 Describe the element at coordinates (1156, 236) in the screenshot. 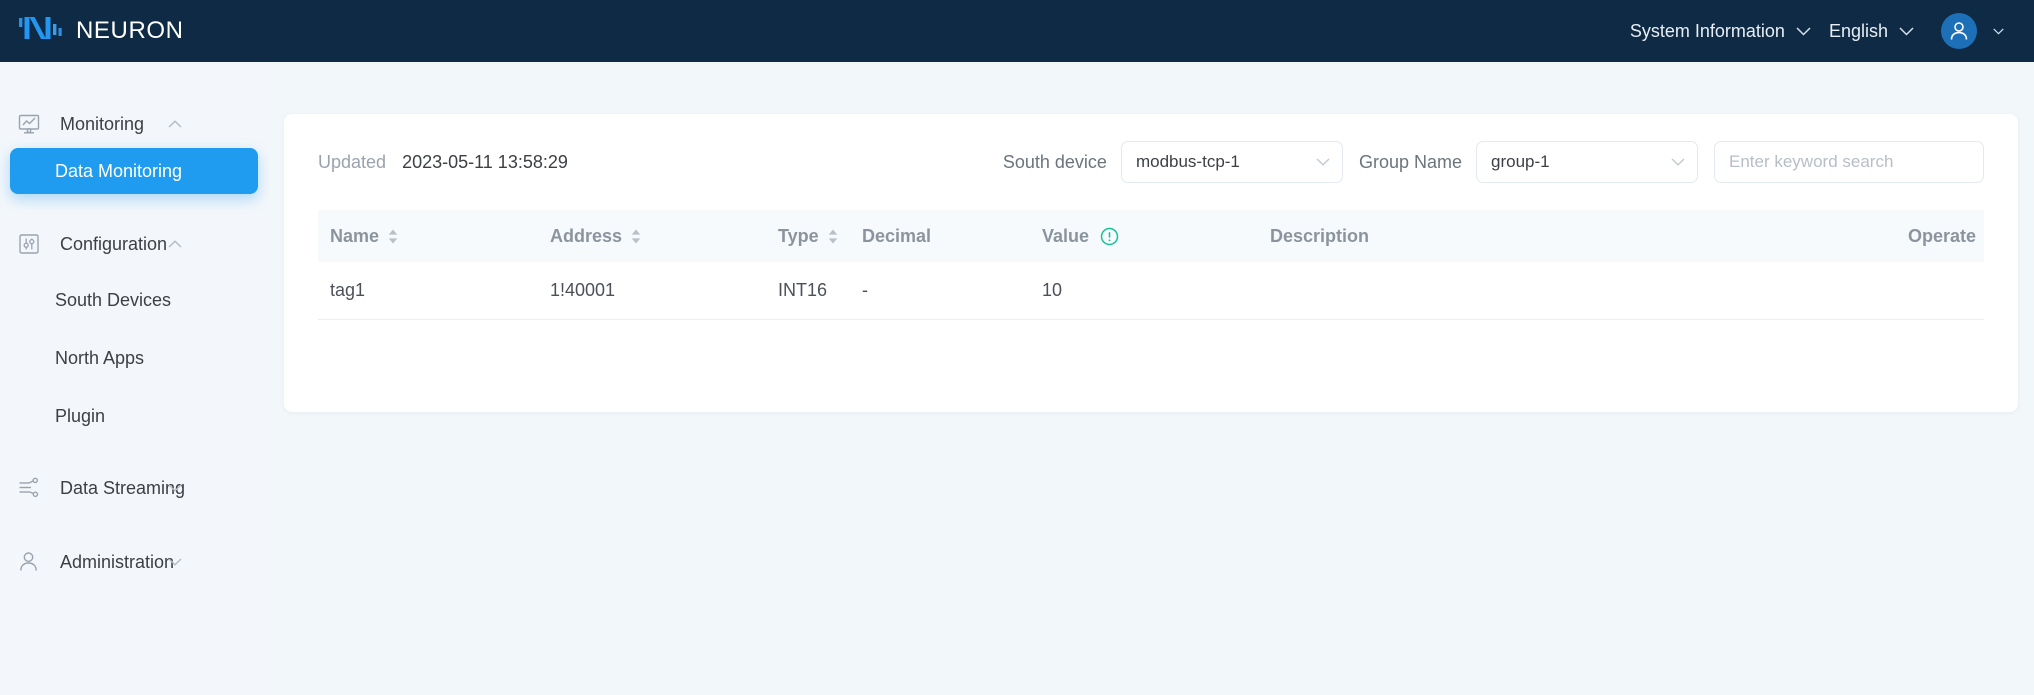

I see `column-header-value: Value` at that location.